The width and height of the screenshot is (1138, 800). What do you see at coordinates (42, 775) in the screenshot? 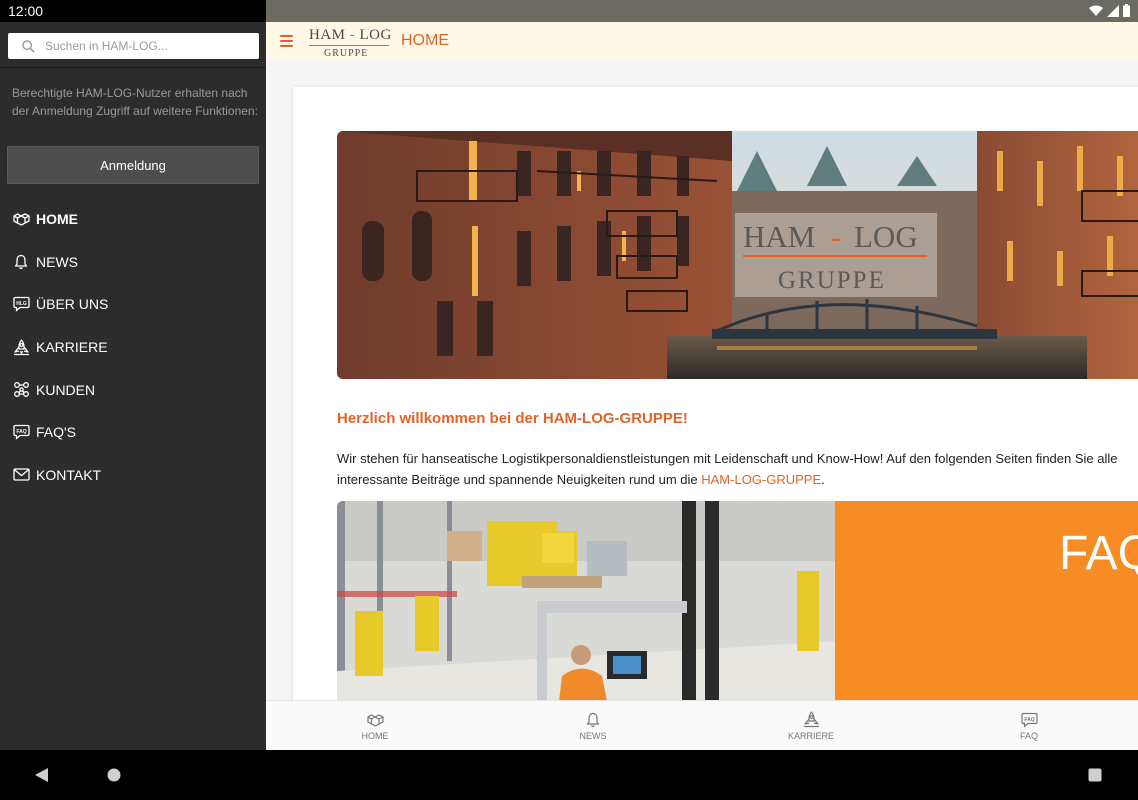
I see `back-icon` at bounding box center [42, 775].